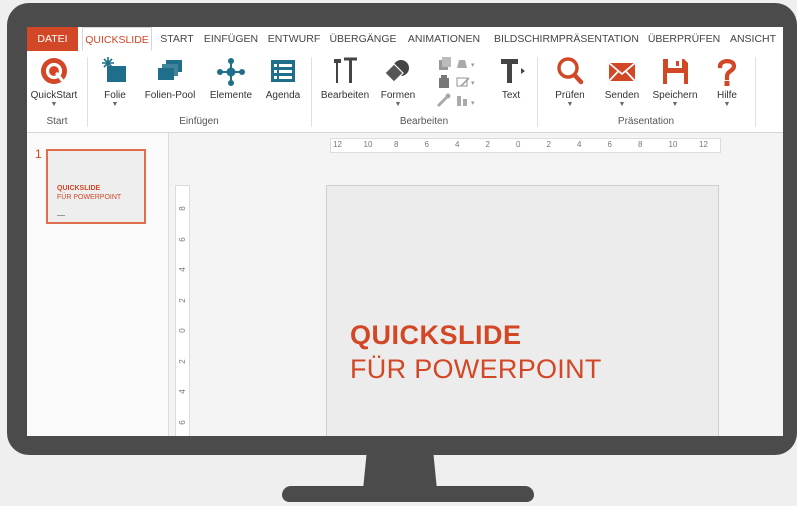 Image resolution: width=797 pixels, height=506 pixels. I want to click on slide-thumbnail-pane: 1 QUICKSLIDE FÜR POWERPOINT, so click(98, 284).